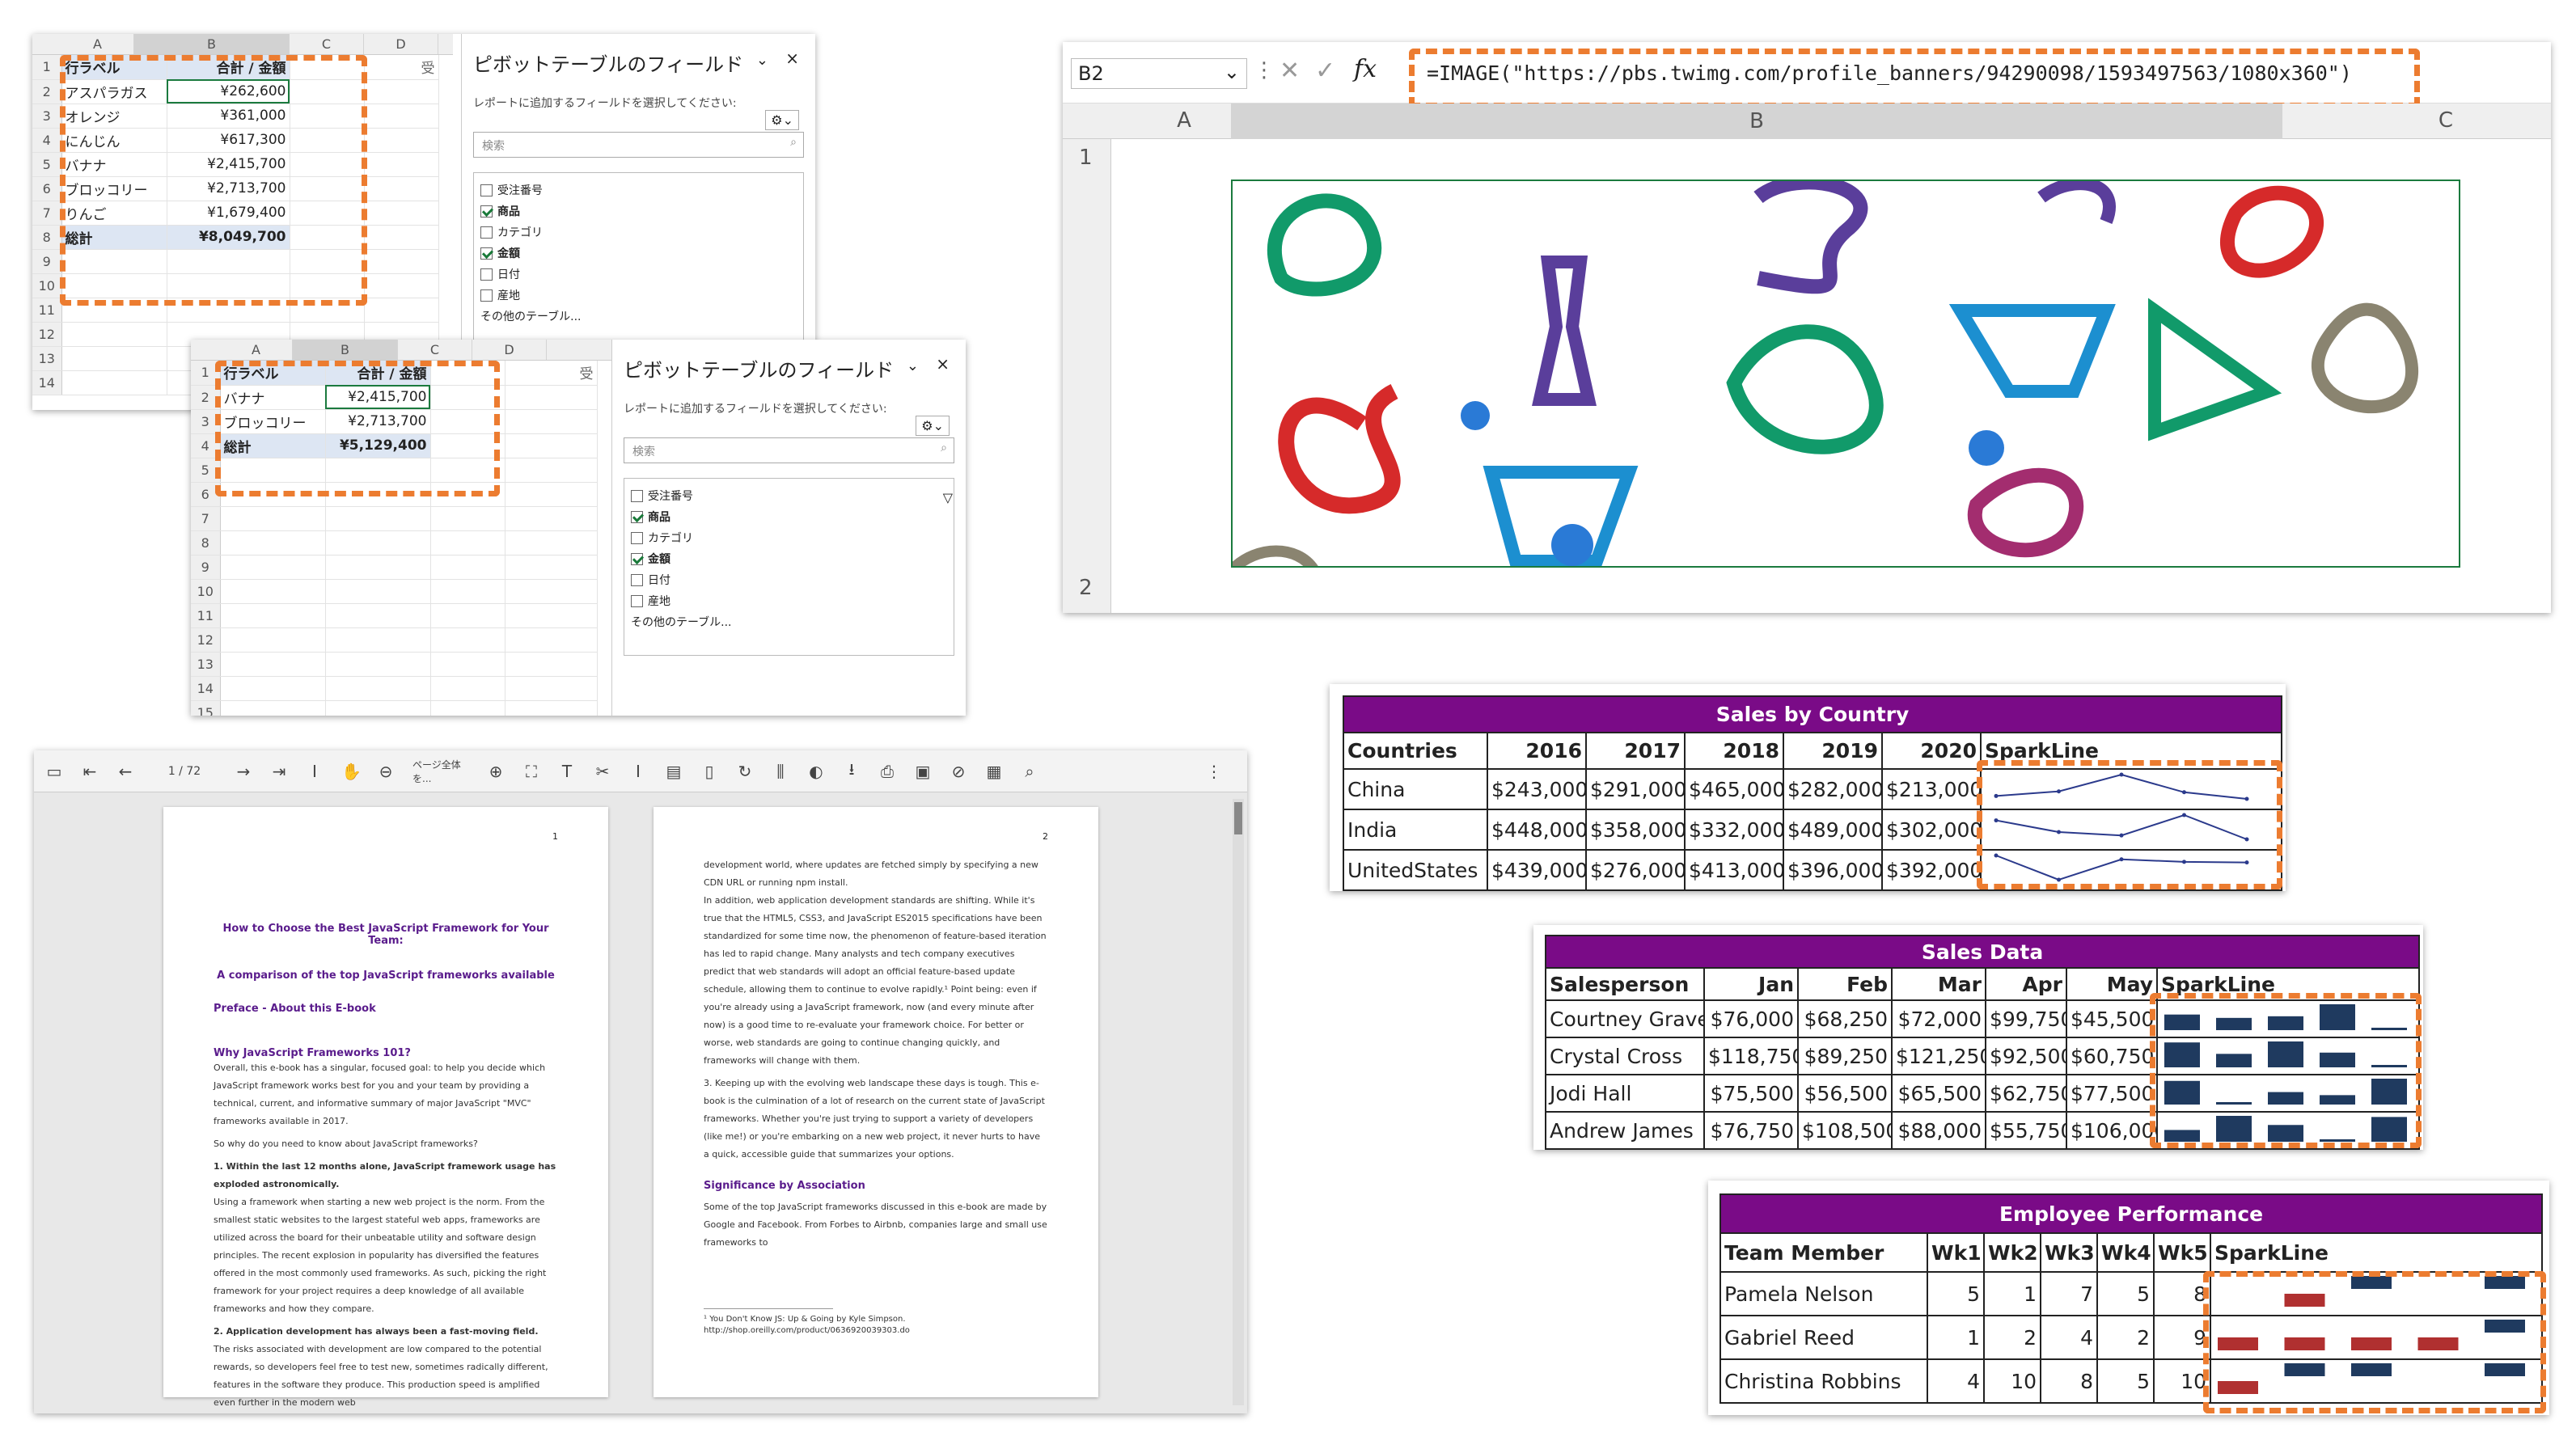  What do you see at coordinates (1939, 1056) in the screenshot?
I see `value-cell: $121,250` at bounding box center [1939, 1056].